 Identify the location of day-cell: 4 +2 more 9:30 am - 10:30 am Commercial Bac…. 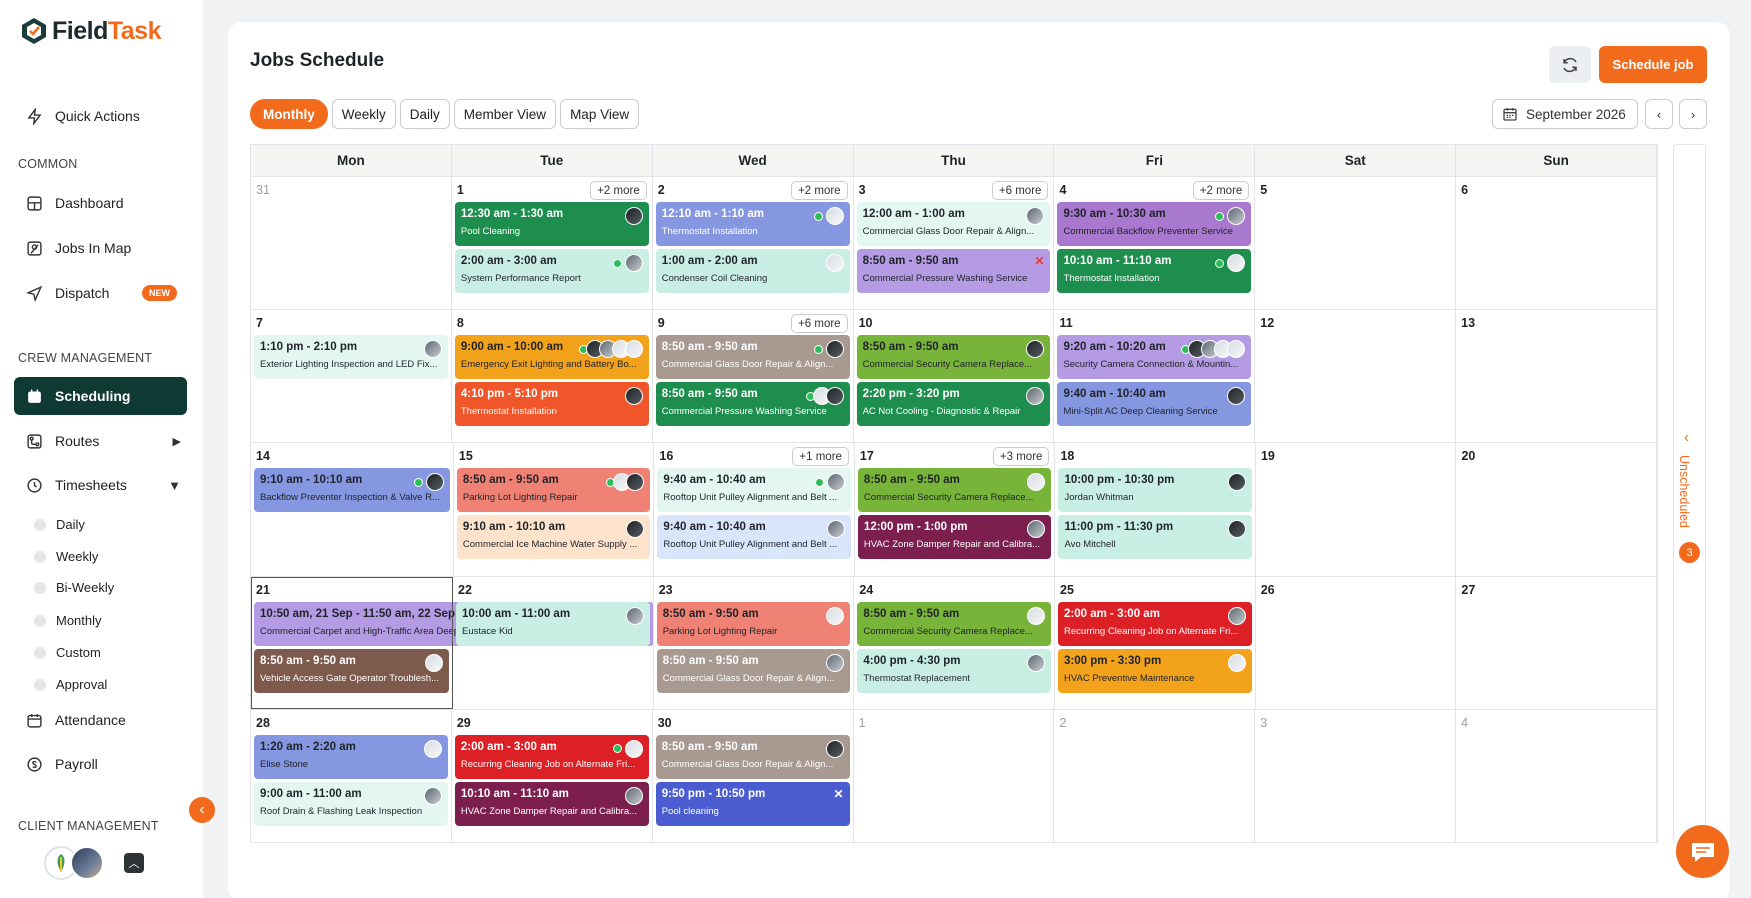
(1155, 243).